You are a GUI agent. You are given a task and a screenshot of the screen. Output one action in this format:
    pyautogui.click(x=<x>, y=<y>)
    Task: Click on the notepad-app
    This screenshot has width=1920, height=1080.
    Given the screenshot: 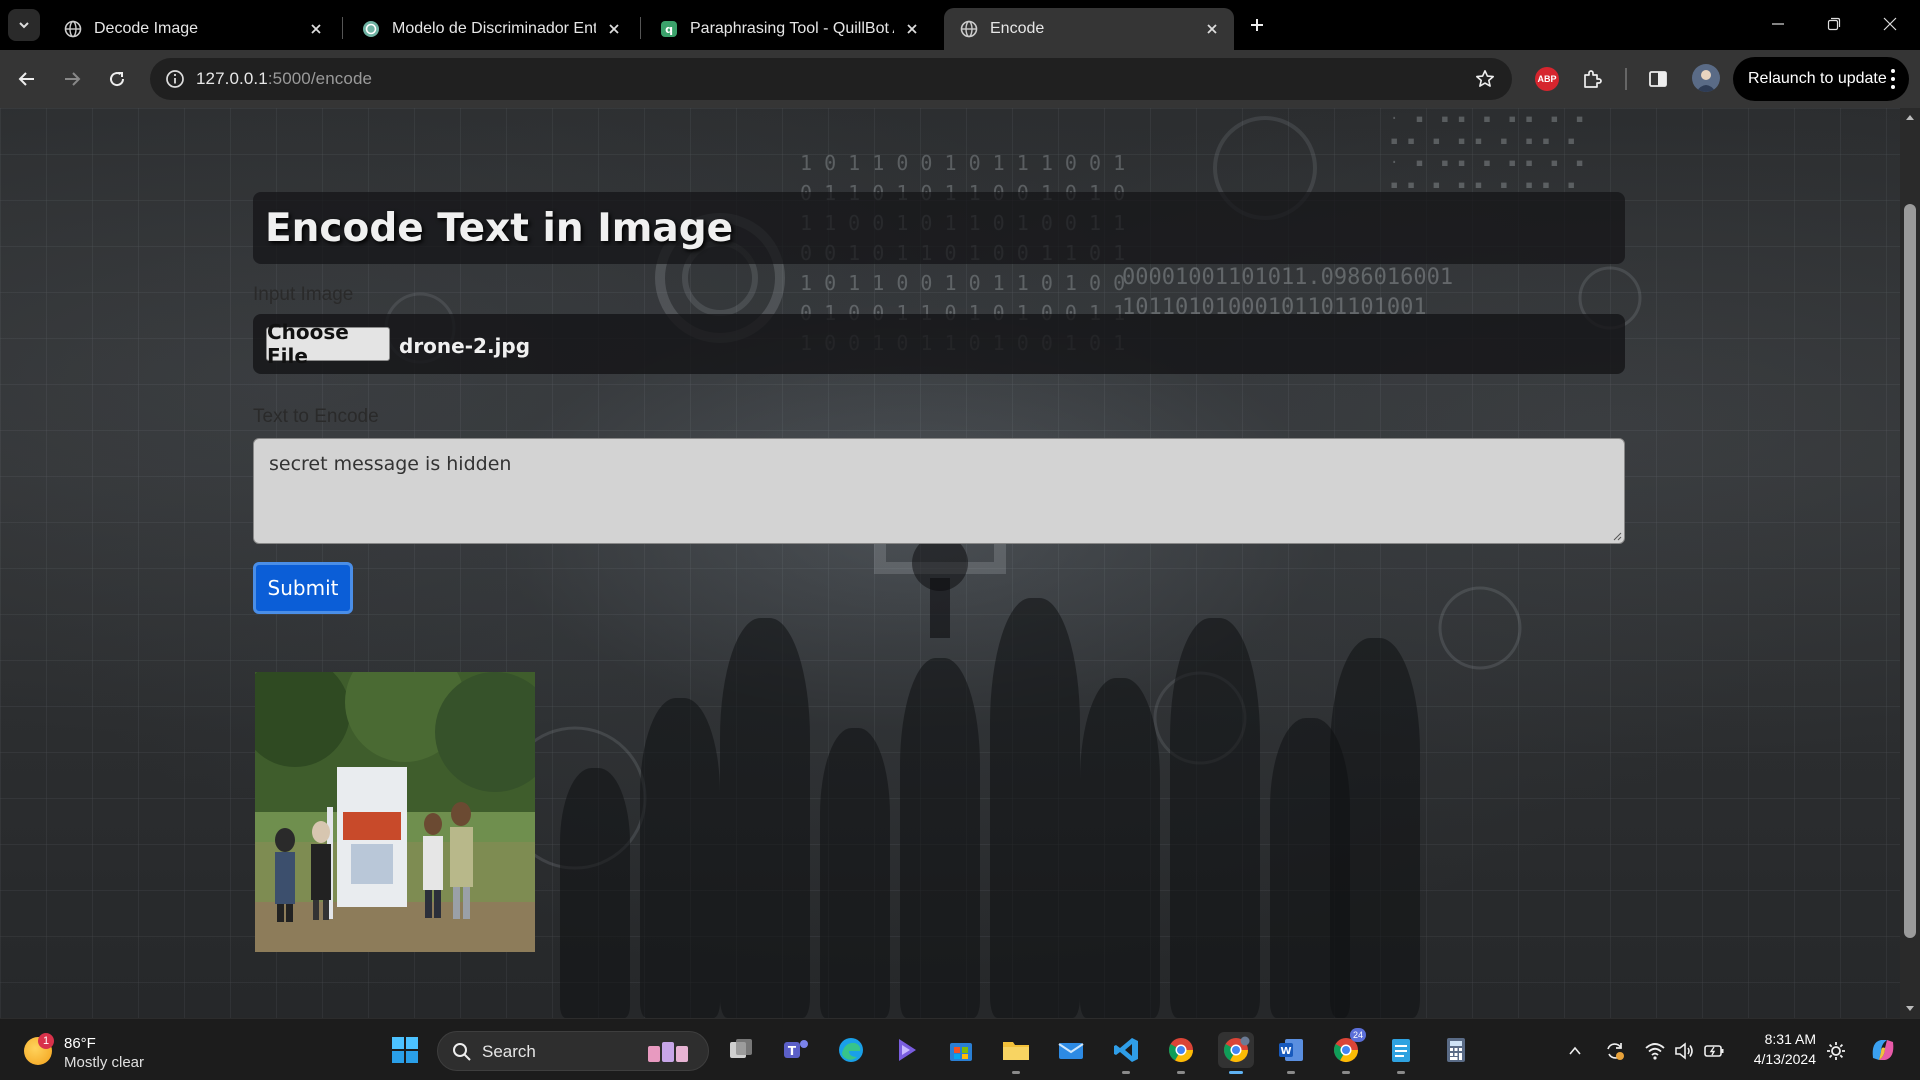 What is the action you would take?
    pyautogui.click(x=1401, y=1053)
    